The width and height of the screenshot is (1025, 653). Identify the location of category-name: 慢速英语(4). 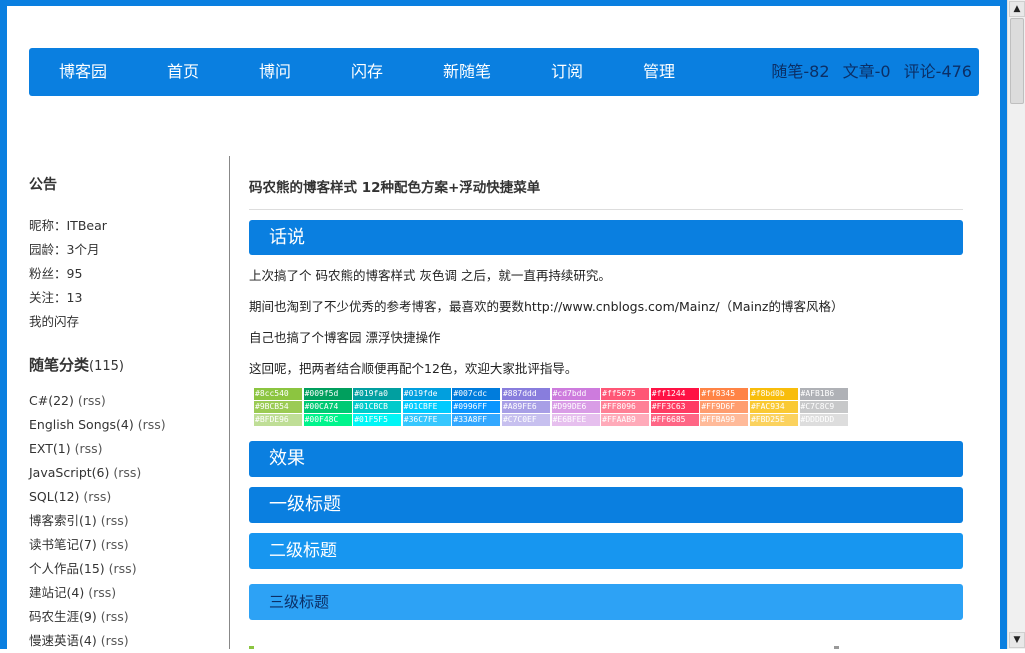
(63, 640).